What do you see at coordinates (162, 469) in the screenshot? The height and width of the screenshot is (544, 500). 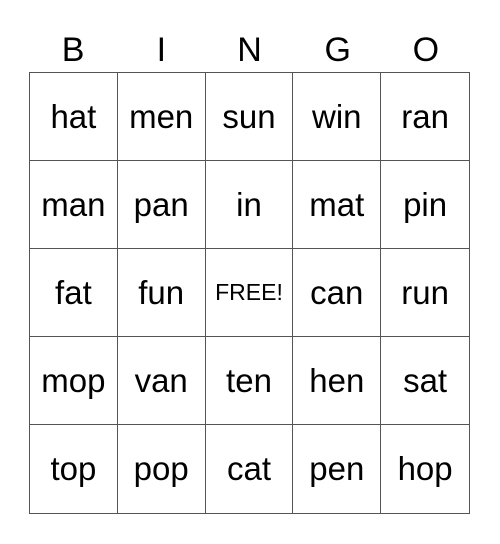 I see `bingo-cell: pop` at bounding box center [162, 469].